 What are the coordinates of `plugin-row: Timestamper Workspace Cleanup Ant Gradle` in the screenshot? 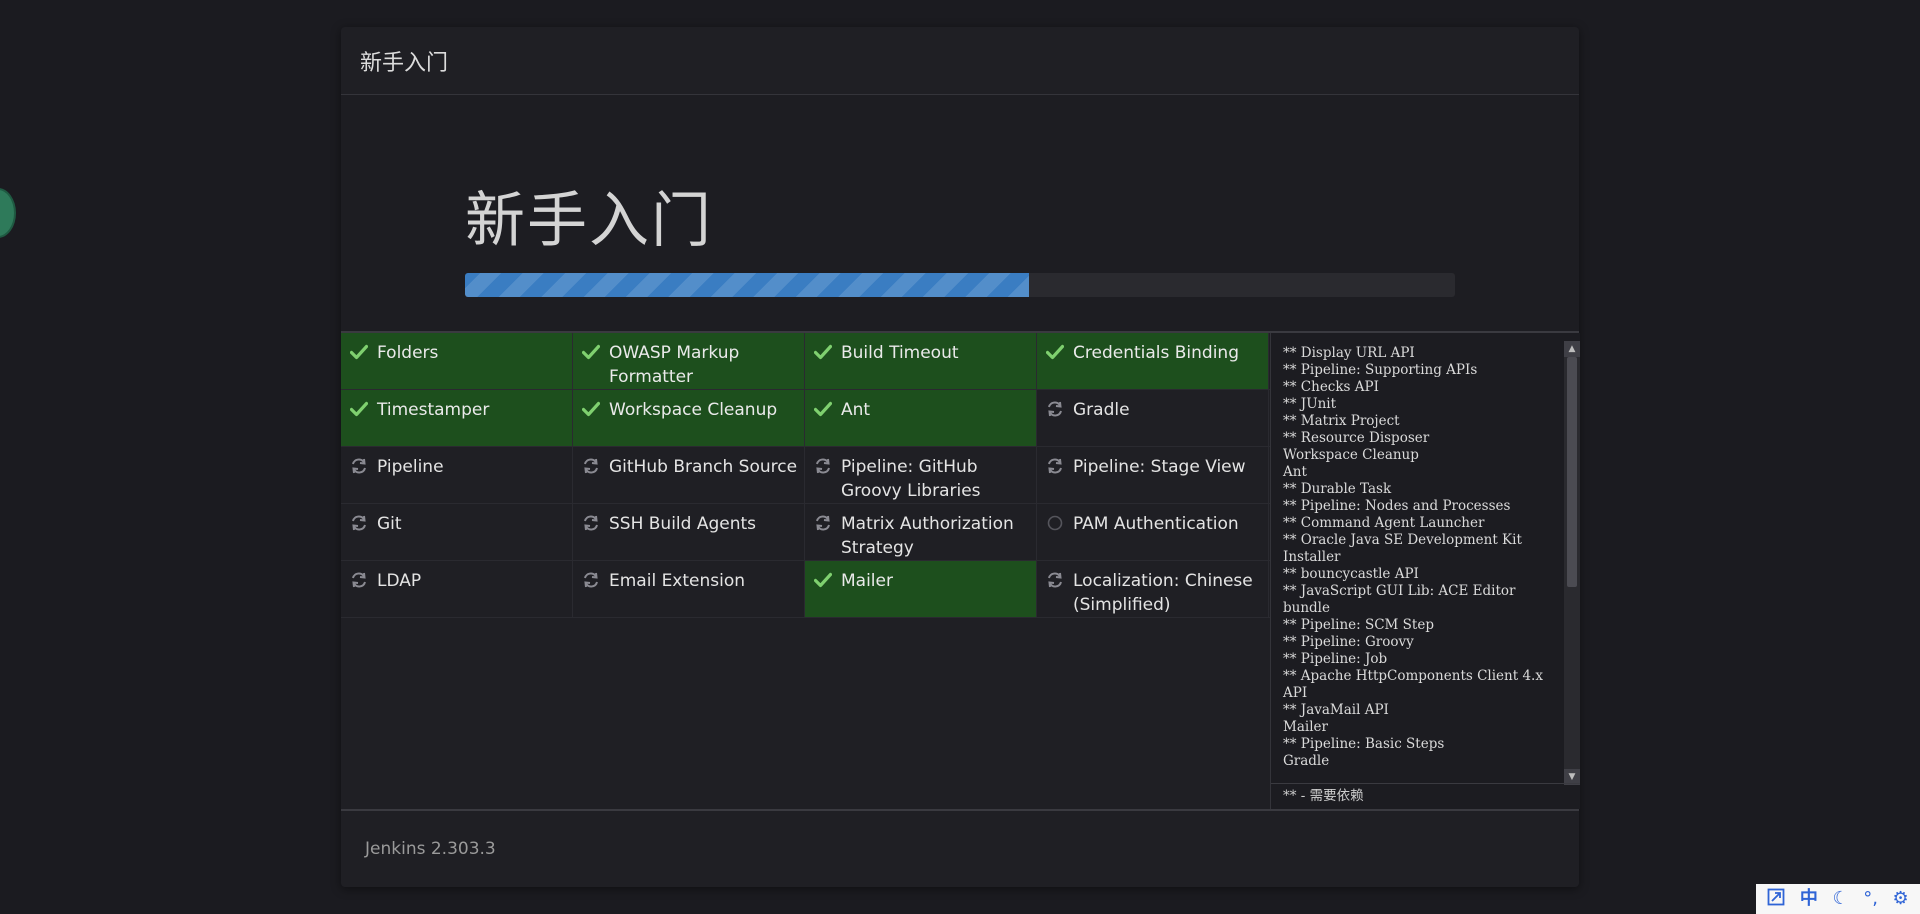 It's located at (805, 418).